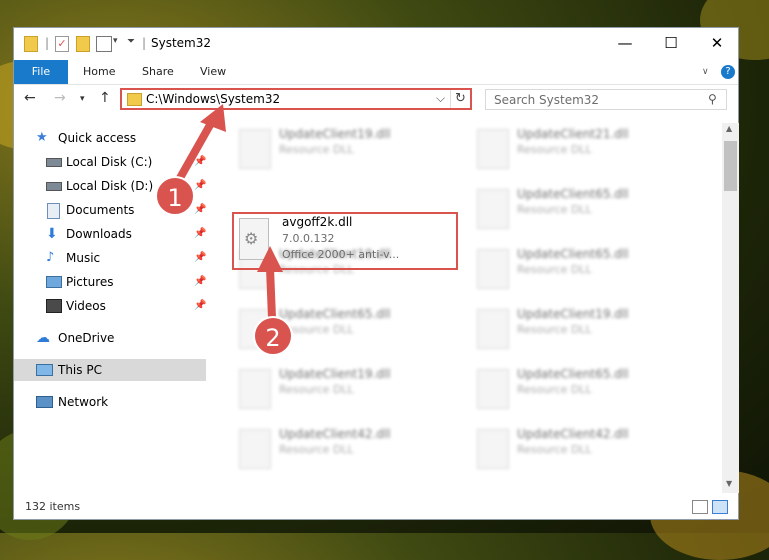 This screenshot has width=769, height=560. Describe the element at coordinates (54, 282) in the screenshot. I see `pictures-icon` at that location.